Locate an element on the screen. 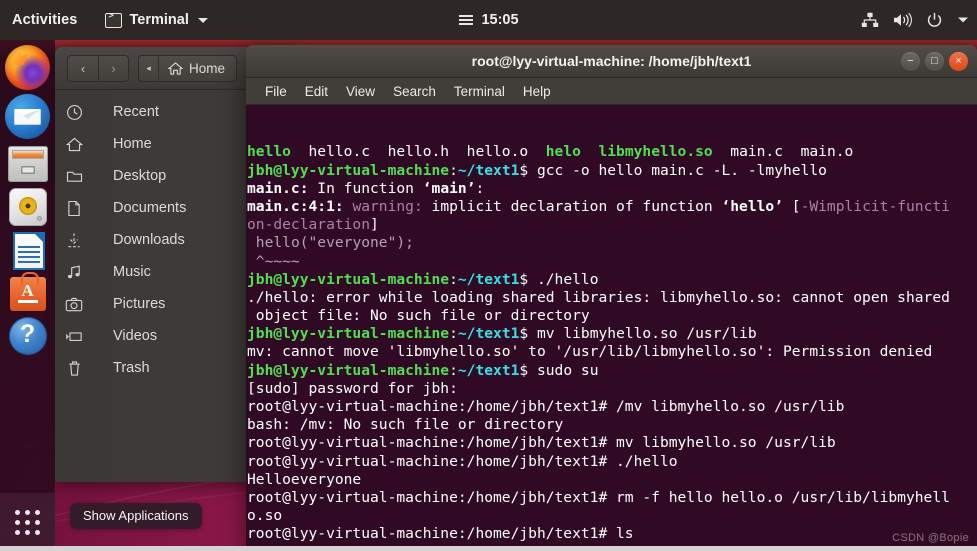 The image size is (977, 551). app-menu-button: Terminal is located at coordinates (156, 19).